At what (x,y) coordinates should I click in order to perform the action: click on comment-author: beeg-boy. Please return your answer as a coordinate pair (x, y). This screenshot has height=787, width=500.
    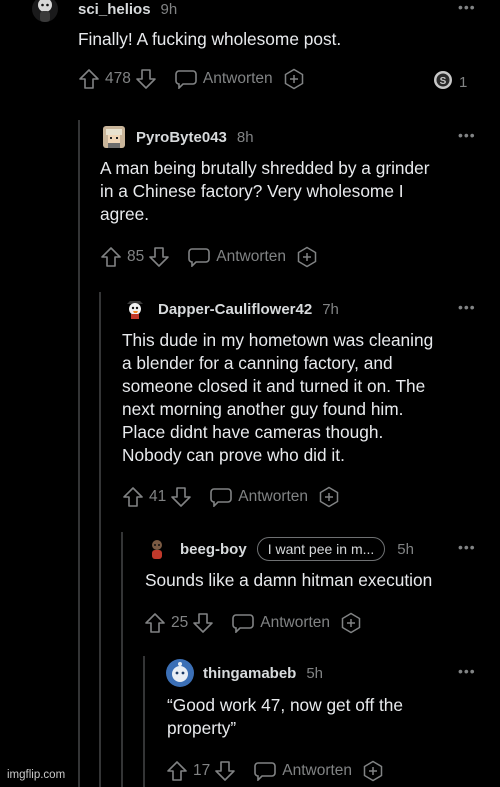
    Looking at the image, I should click on (213, 549).